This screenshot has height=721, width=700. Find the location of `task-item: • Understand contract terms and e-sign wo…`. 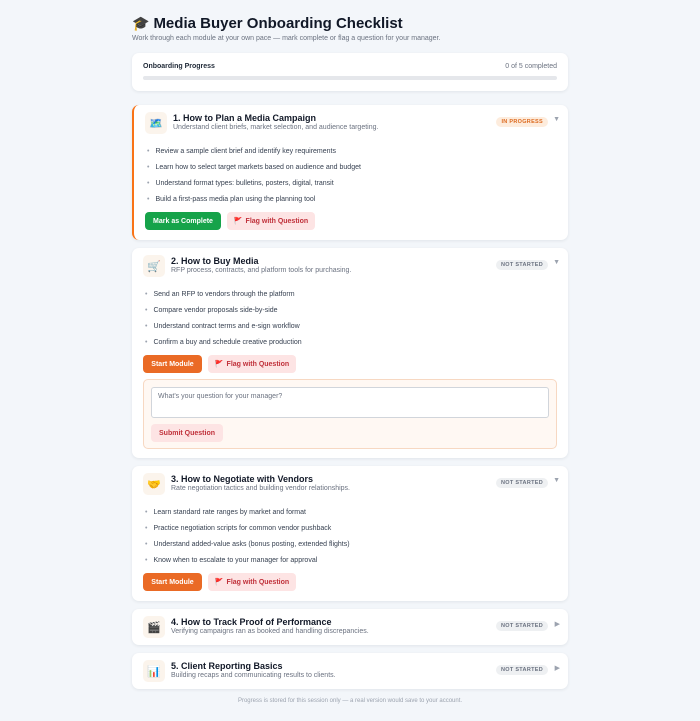

task-item: • Understand contract terms and e-sign wo… is located at coordinates (222, 326).